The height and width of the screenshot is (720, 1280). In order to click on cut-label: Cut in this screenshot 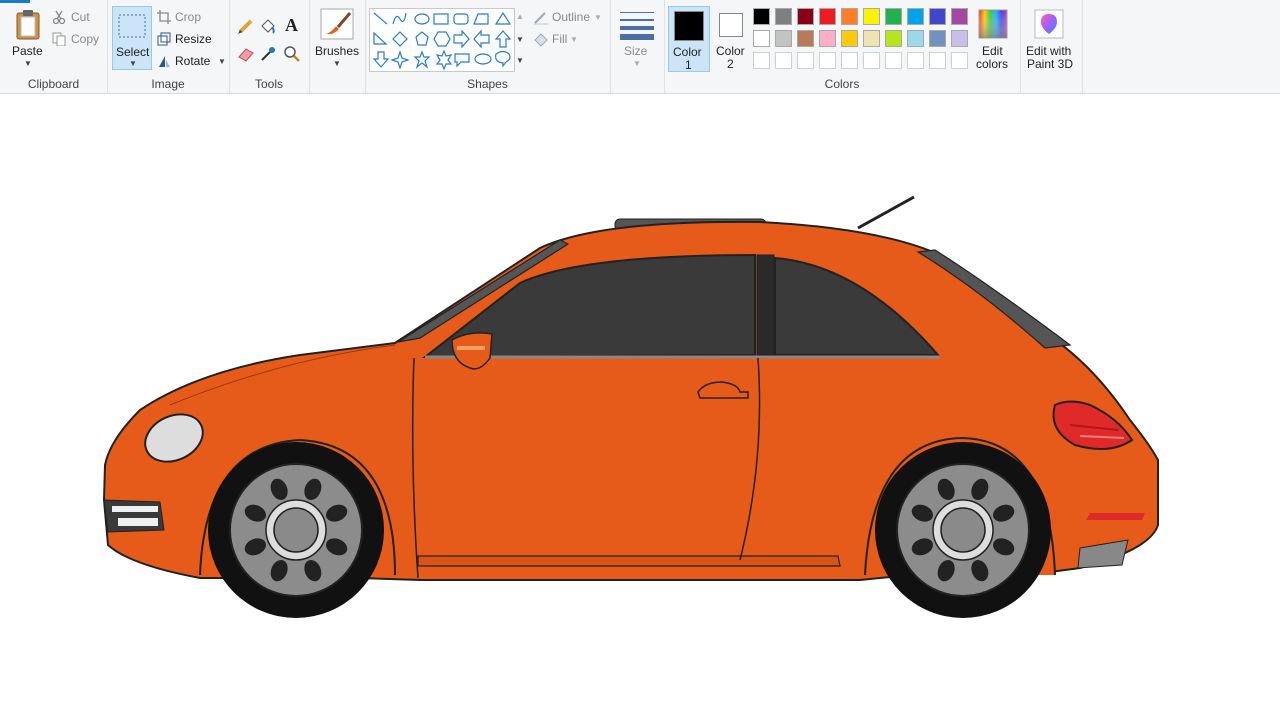, I will do `click(80, 17)`.